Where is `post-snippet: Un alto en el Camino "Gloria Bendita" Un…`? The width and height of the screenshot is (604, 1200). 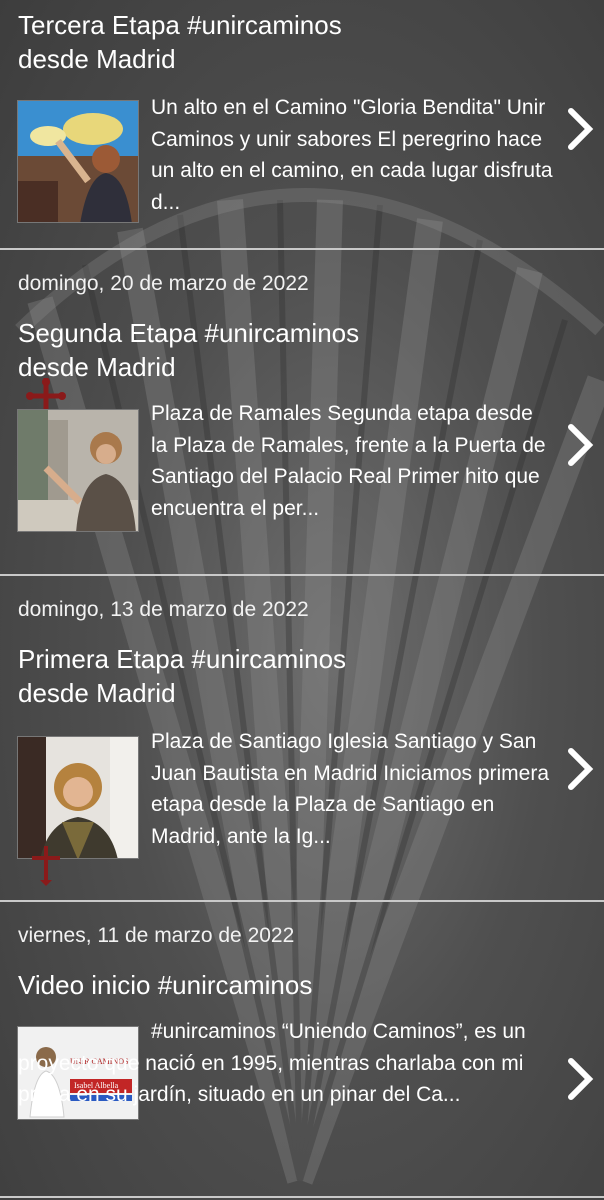
post-snippet: Un alto en el Camino "Gloria Bendita" Un… is located at coordinates (352, 155).